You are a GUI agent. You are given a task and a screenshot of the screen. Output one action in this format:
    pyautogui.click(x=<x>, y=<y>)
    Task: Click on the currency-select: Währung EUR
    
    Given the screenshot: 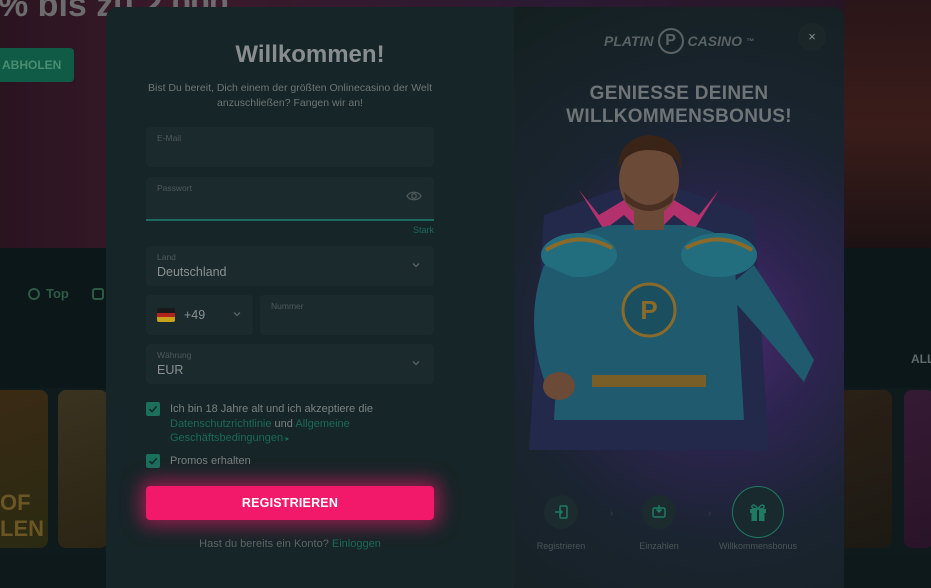 What is the action you would take?
    pyautogui.click(x=290, y=364)
    